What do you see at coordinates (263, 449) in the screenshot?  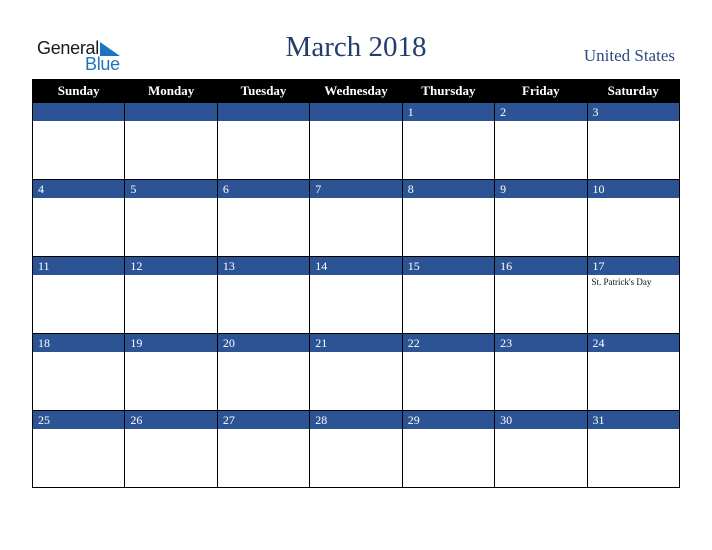 I see `day-cell: 27` at bounding box center [263, 449].